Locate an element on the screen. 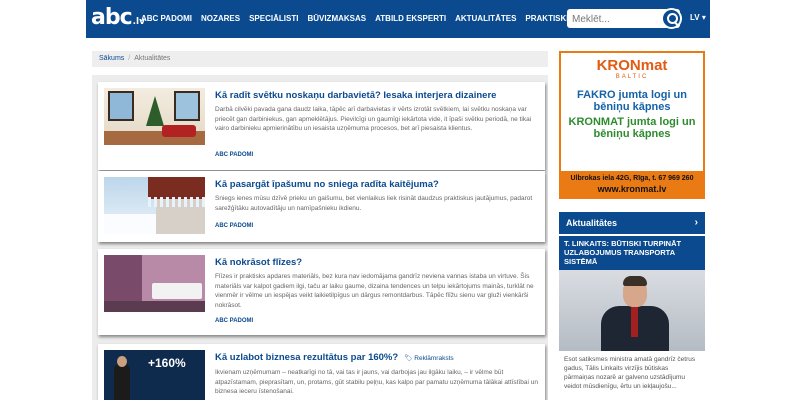 This screenshot has height=400, width=800. language-label: LV is located at coordinates (695, 17).